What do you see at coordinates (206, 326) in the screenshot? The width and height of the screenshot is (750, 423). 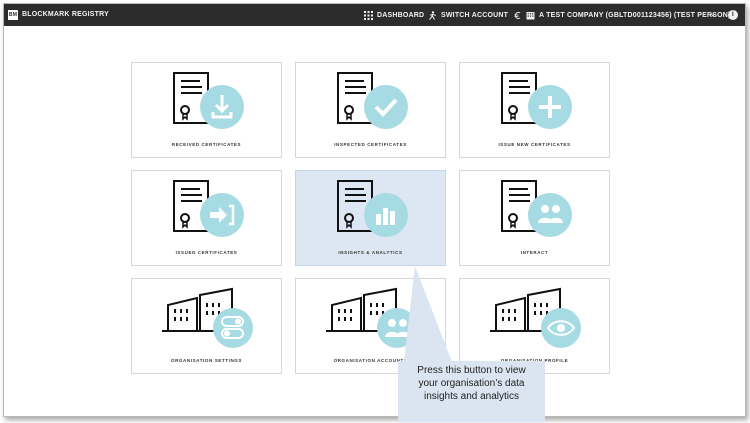 I see `tile-organisation-settings: ORGANISATION SETTINGS` at bounding box center [206, 326].